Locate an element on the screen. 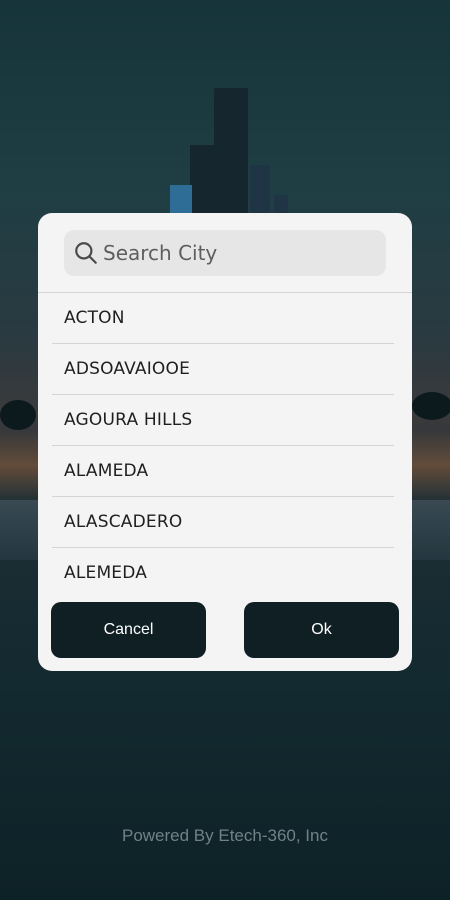  search-box is located at coordinates (225, 253).